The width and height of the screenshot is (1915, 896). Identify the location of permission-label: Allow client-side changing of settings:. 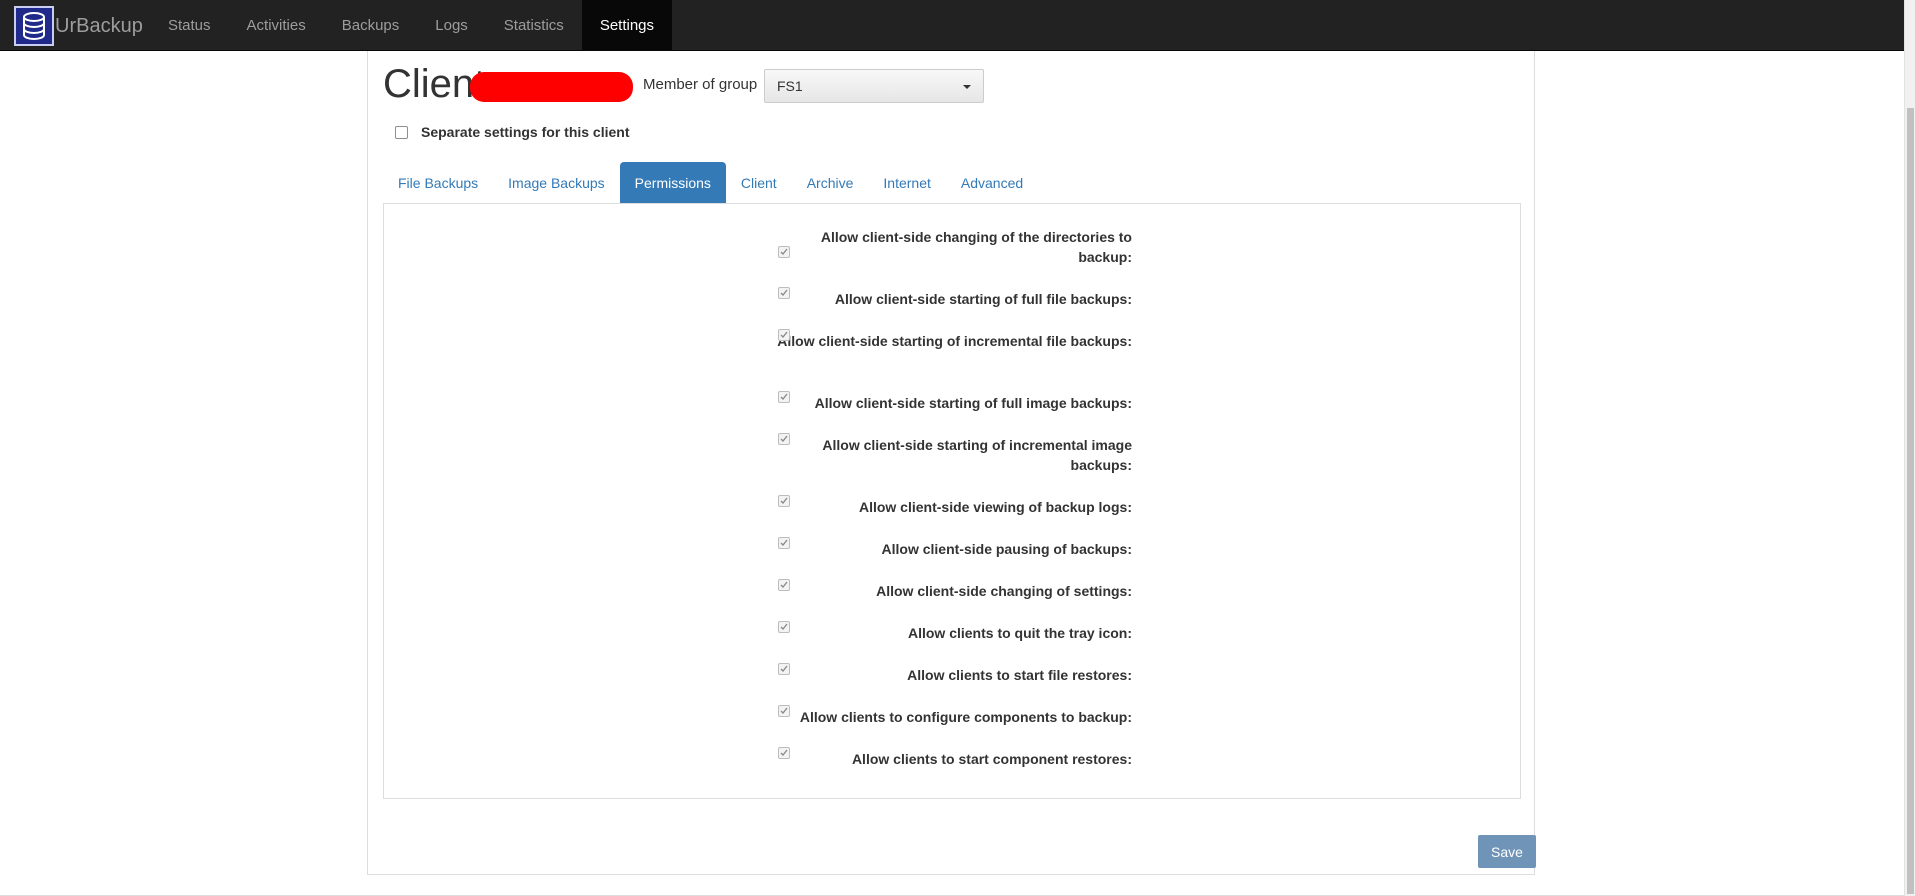
(1004, 591).